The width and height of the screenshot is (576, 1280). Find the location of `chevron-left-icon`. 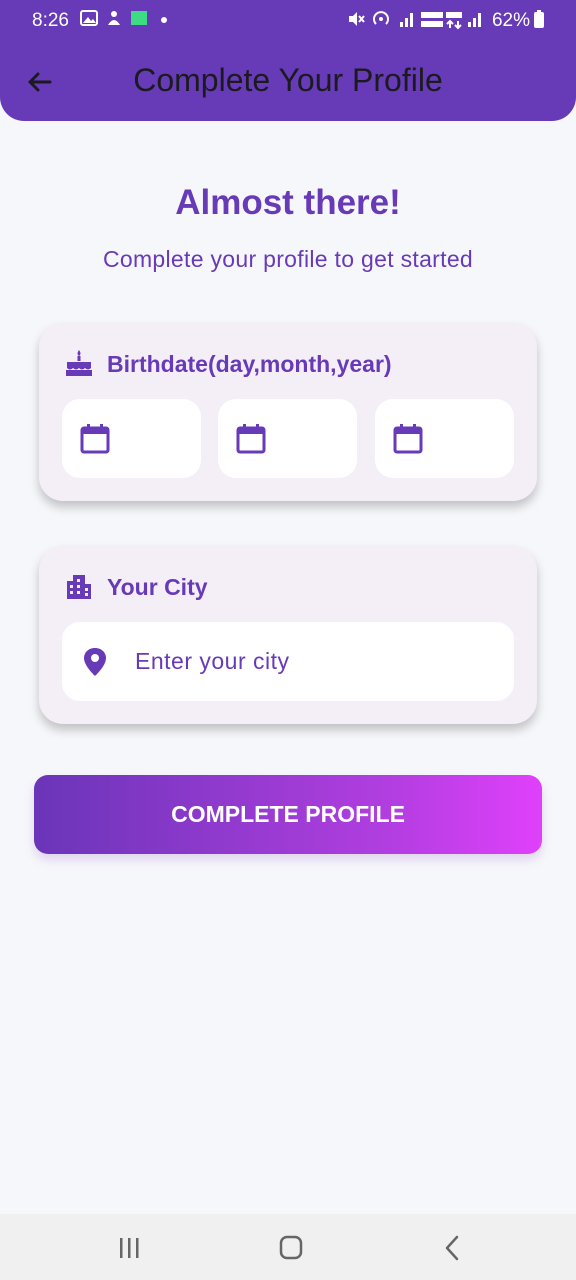

chevron-left-icon is located at coordinates (452, 1248).